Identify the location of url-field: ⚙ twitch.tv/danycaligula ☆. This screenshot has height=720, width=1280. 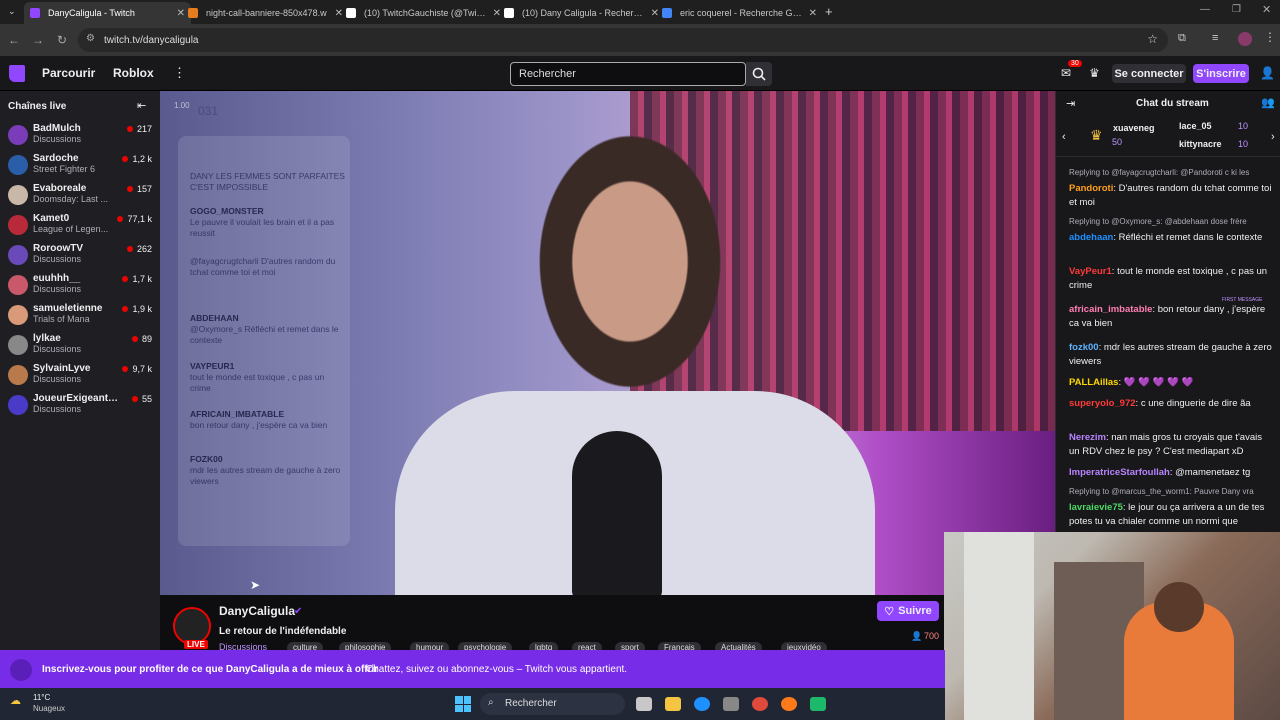
(623, 40).